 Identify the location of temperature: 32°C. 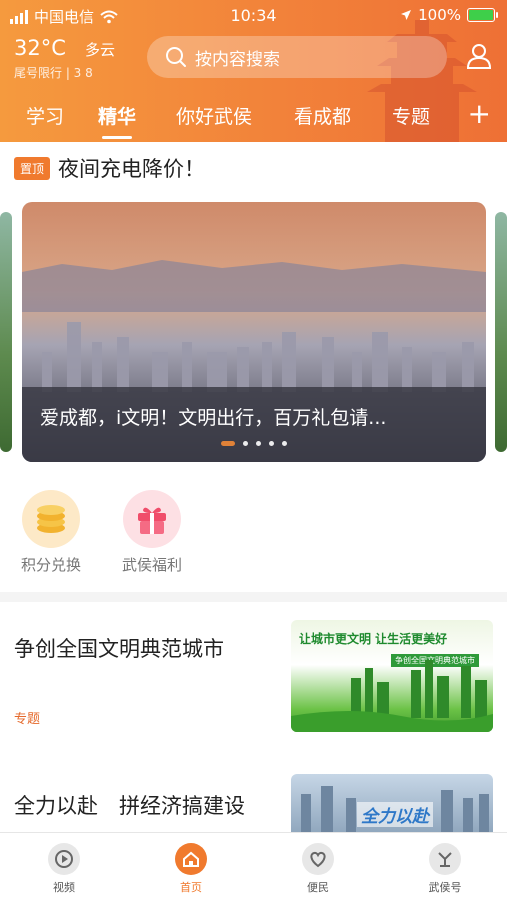
(40, 48).